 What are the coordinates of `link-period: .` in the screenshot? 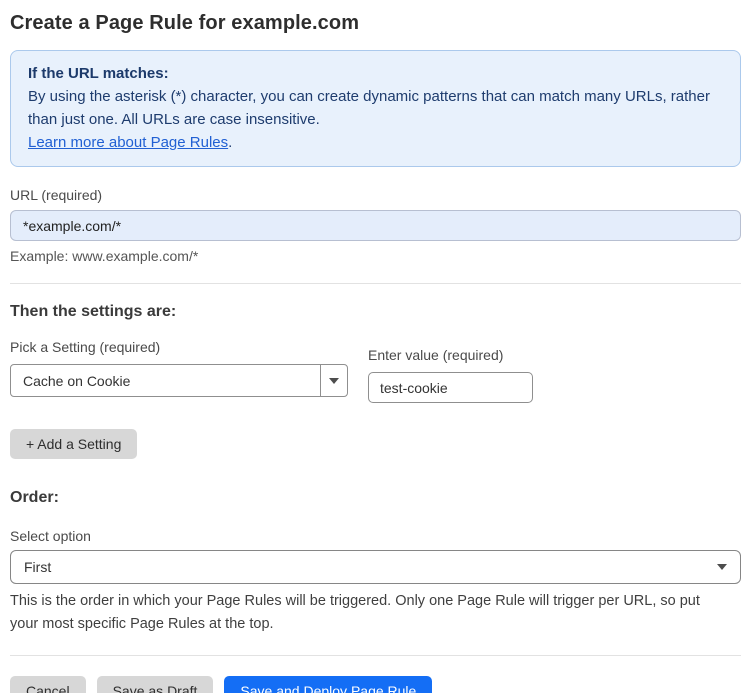 It's located at (230, 142).